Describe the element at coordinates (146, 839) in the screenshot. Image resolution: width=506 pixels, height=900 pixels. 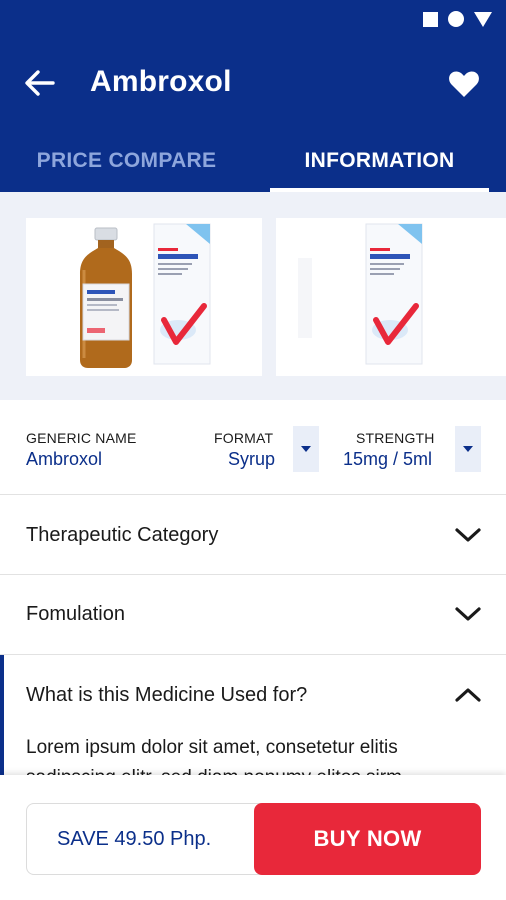
I see `savings-label: SAVE 49.50 Php.` at that location.